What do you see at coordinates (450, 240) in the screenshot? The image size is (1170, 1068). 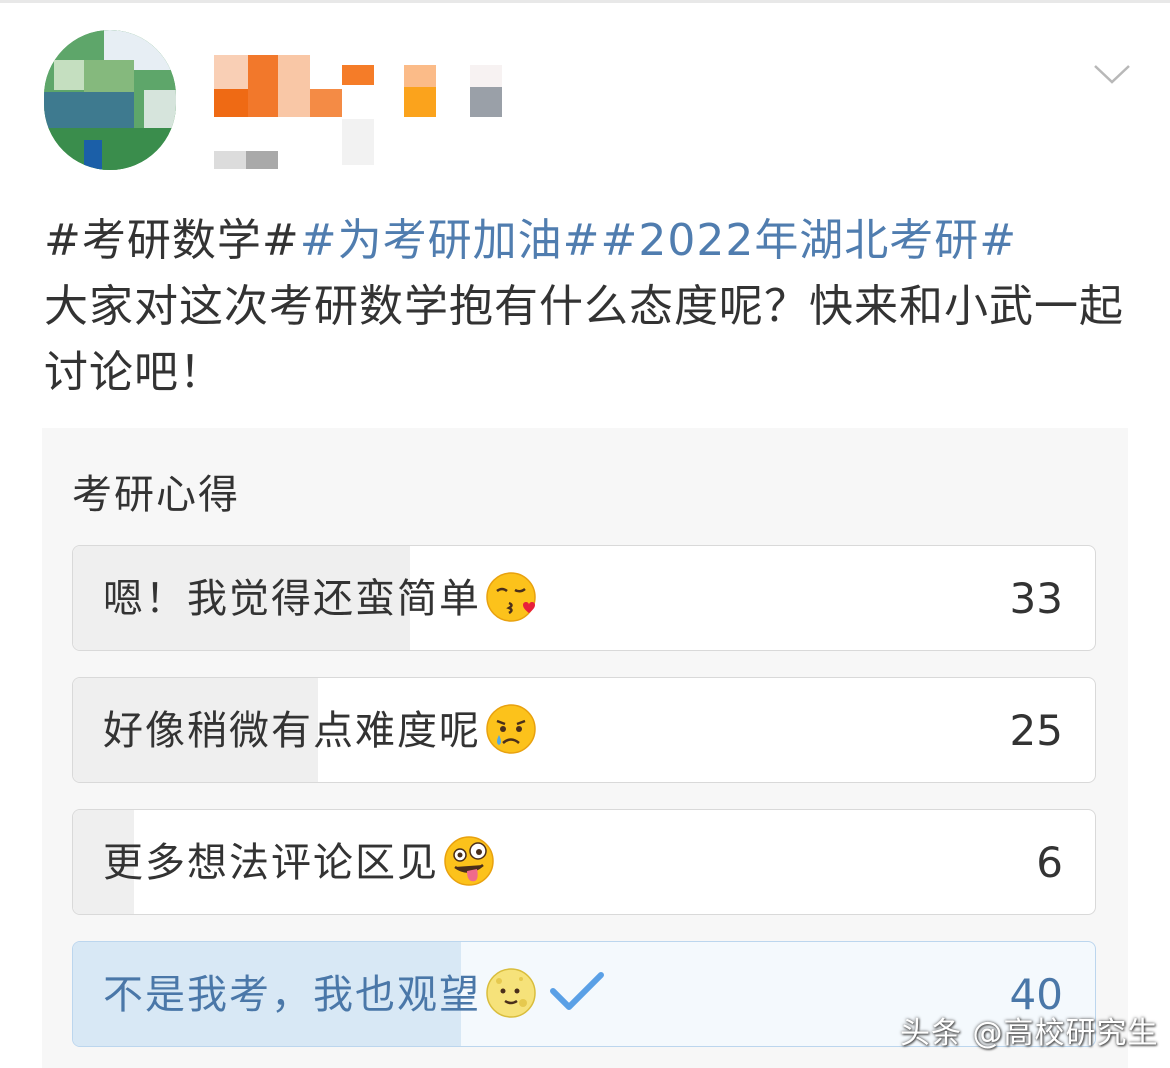 I see `hashtag-jiayou: #为考研加油#` at bounding box center [450, 240].